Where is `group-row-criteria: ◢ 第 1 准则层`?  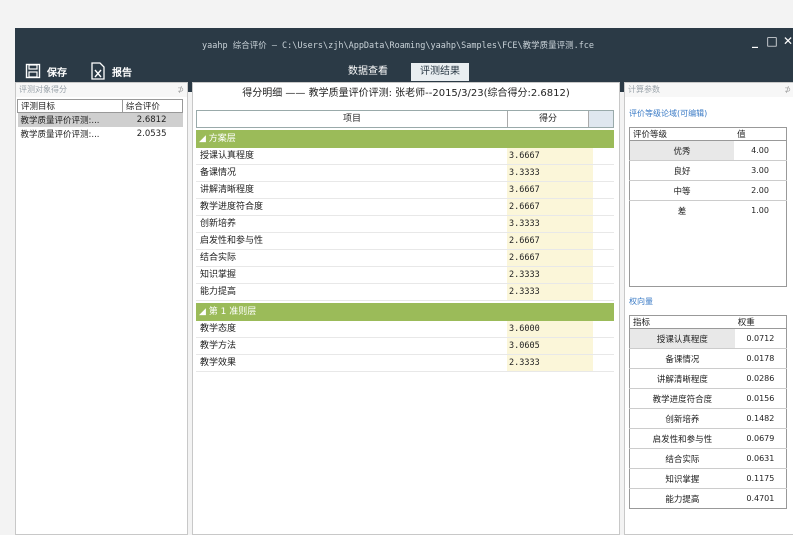 group-row-criteria: ◢ 第 1 准则层 is located at coordinates (405, 312).